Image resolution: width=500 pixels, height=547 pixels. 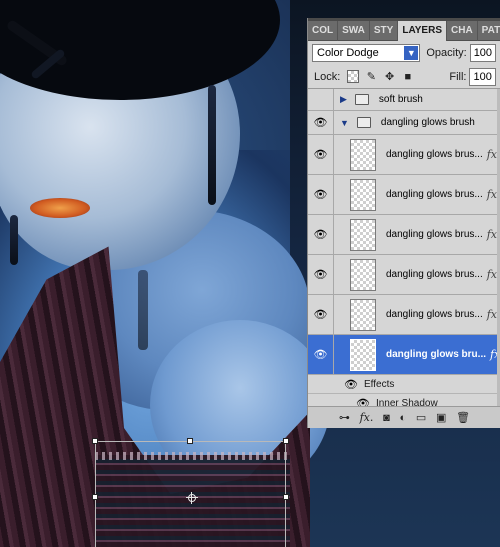 I want to click on layers-bottom-bar: ⊶ fx. ◙ ◐ ▭ ▣ 🗑, so click(x=404, y=417).